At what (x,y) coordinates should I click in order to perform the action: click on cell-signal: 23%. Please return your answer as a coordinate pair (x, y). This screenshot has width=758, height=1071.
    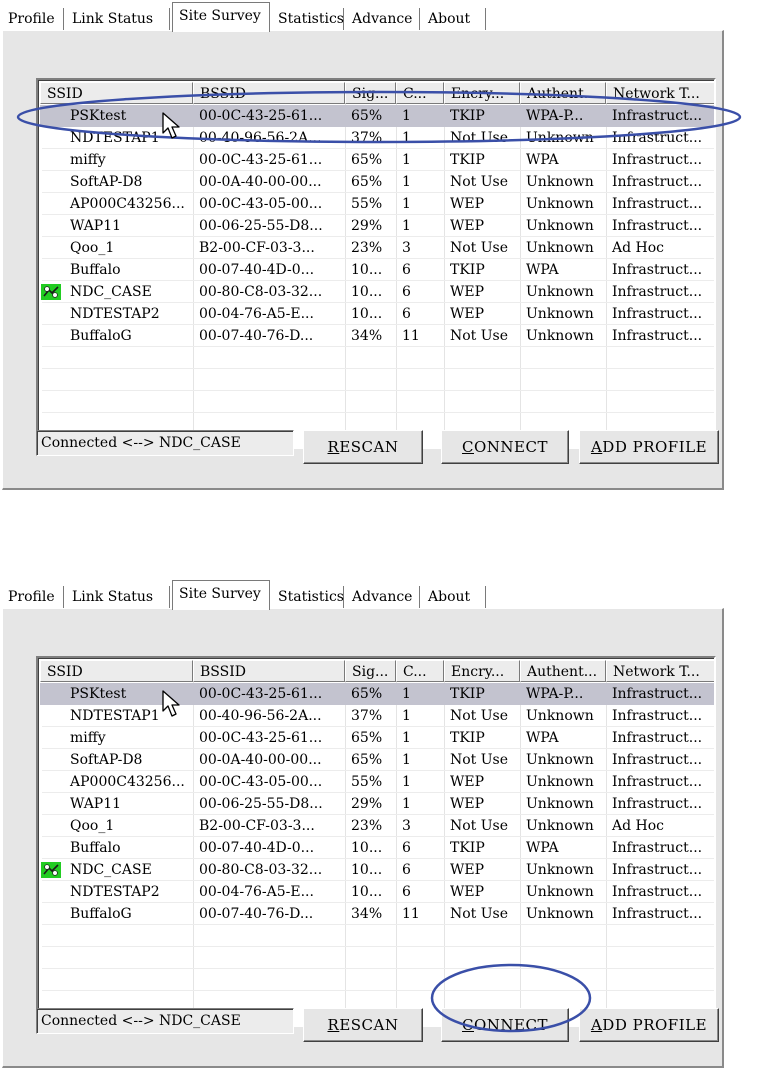
    Looking at the image, I should click on (367, 826).